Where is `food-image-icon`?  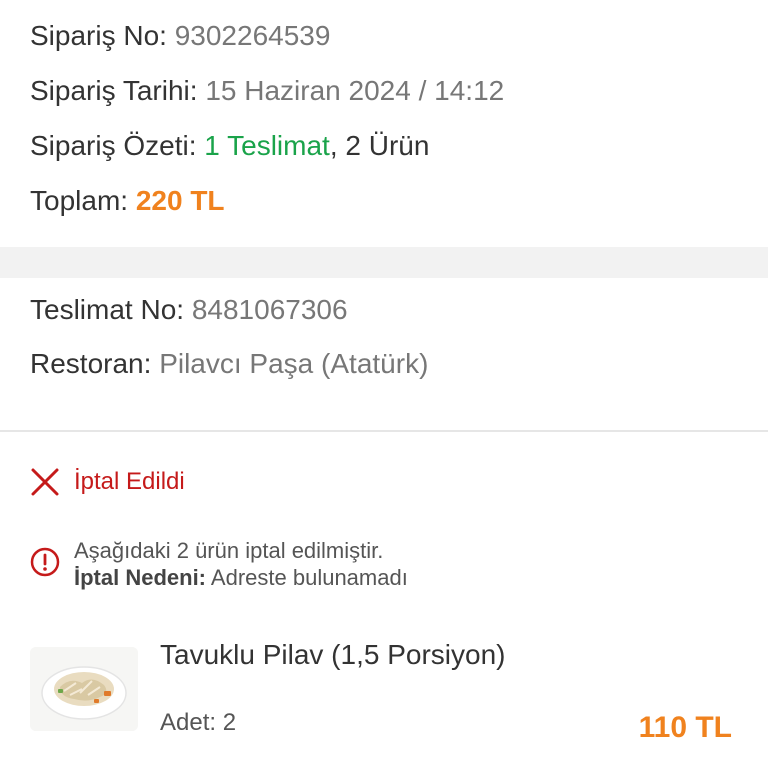
food-image-icon is located at coordinates (84, 689).